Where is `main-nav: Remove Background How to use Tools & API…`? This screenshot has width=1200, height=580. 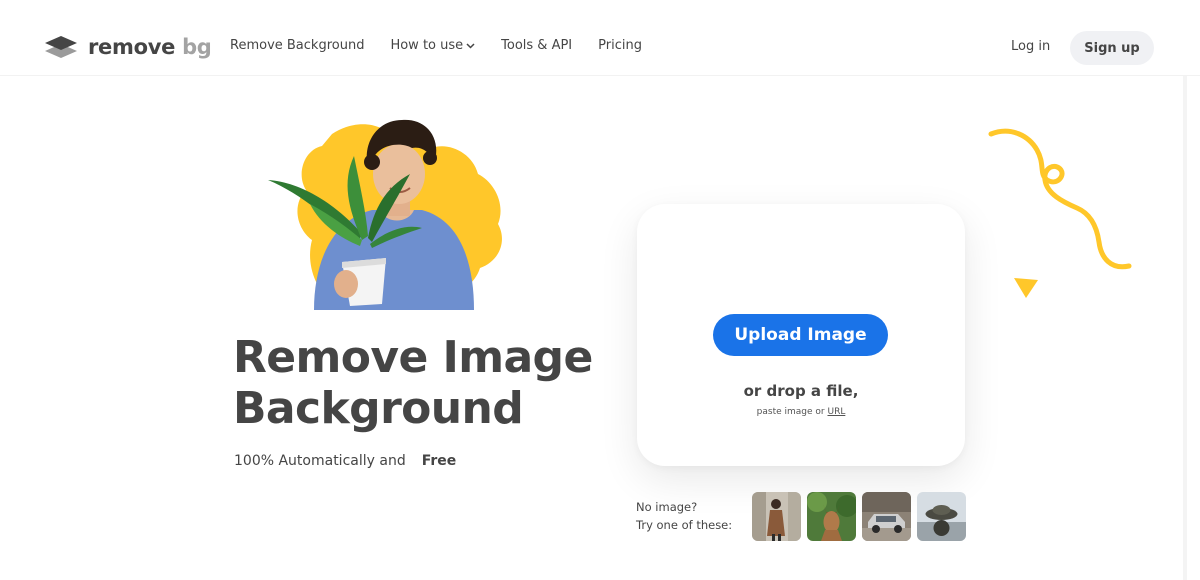
main-nav: Remove Background How to use Tools & API… is located at coordinates (449, 45).